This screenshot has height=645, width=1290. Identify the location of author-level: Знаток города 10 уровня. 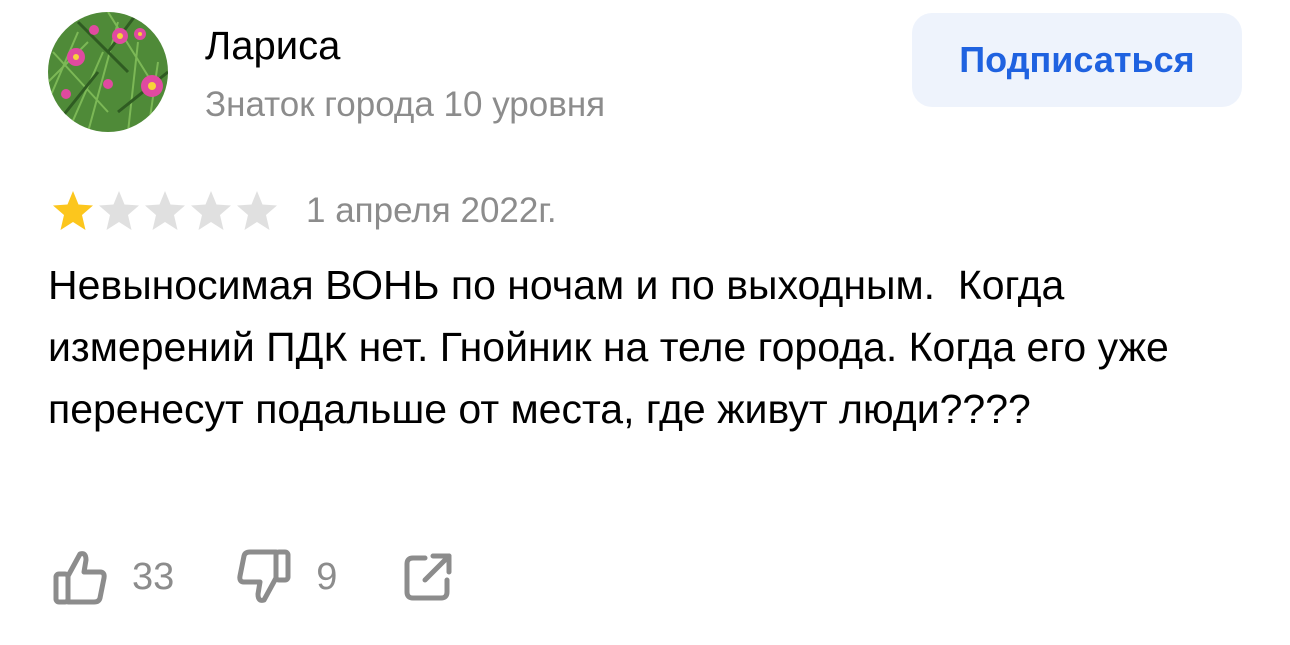
(405, 104).